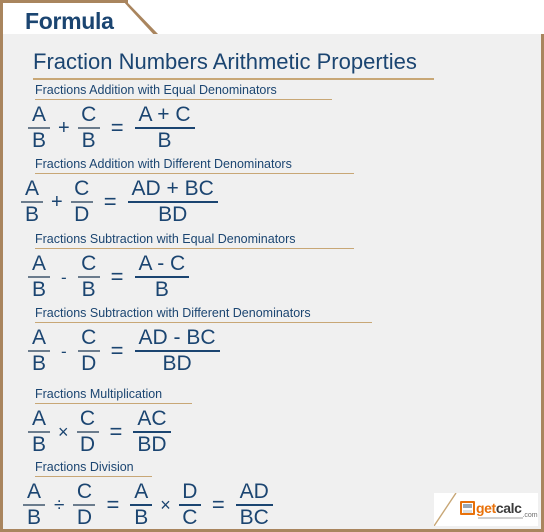 The image size is (544, 532). I want to click on section-rule-division, so click(93, 476).